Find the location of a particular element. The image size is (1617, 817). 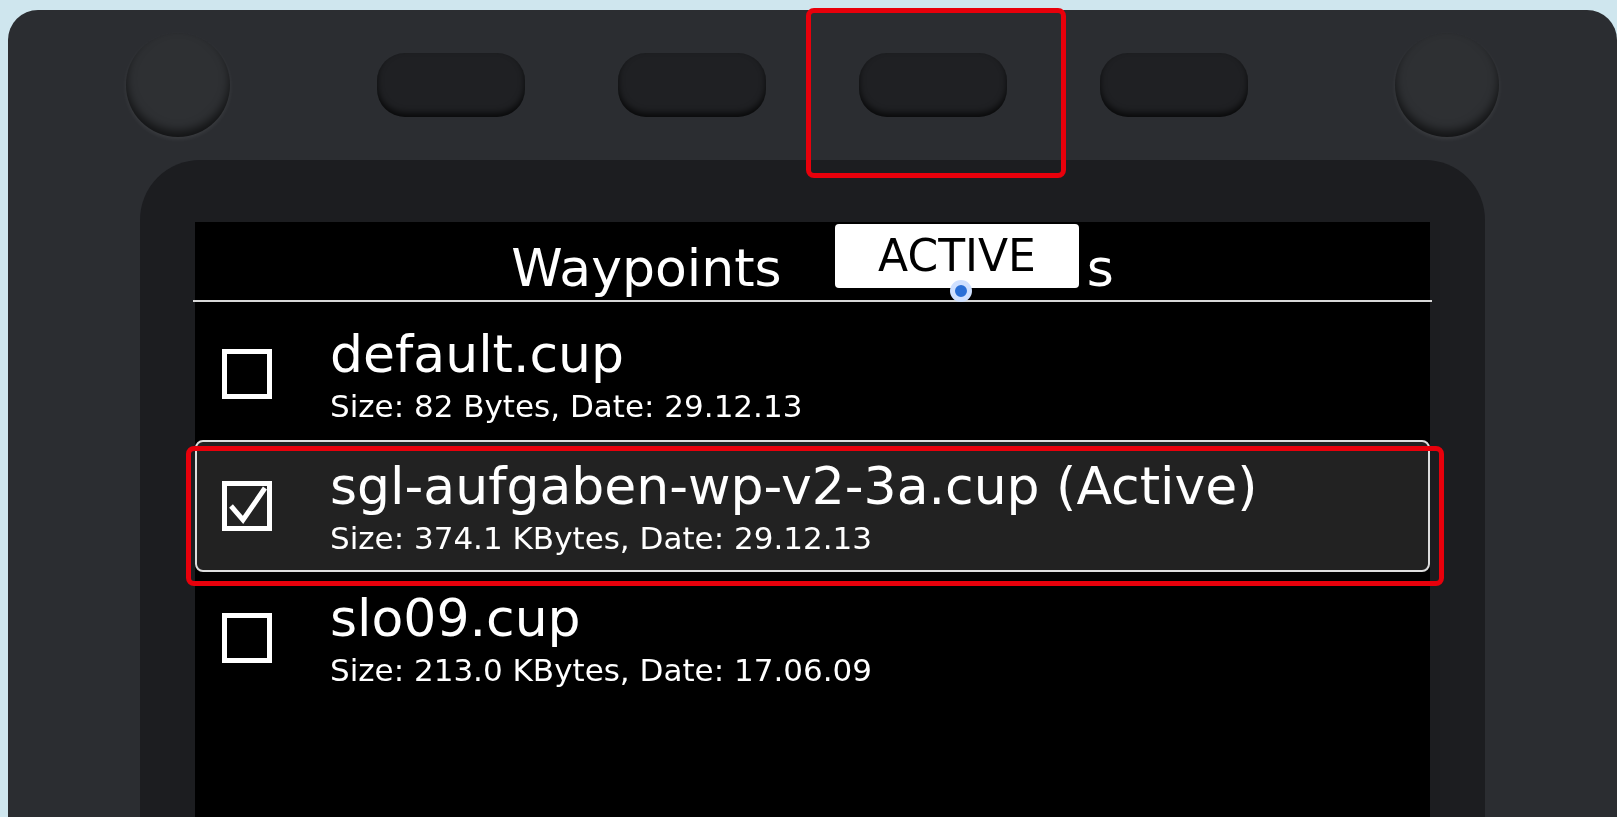

file-details: Size: 82 Bytes, Date: 29.12.13 is located at coordinates (566, 406).